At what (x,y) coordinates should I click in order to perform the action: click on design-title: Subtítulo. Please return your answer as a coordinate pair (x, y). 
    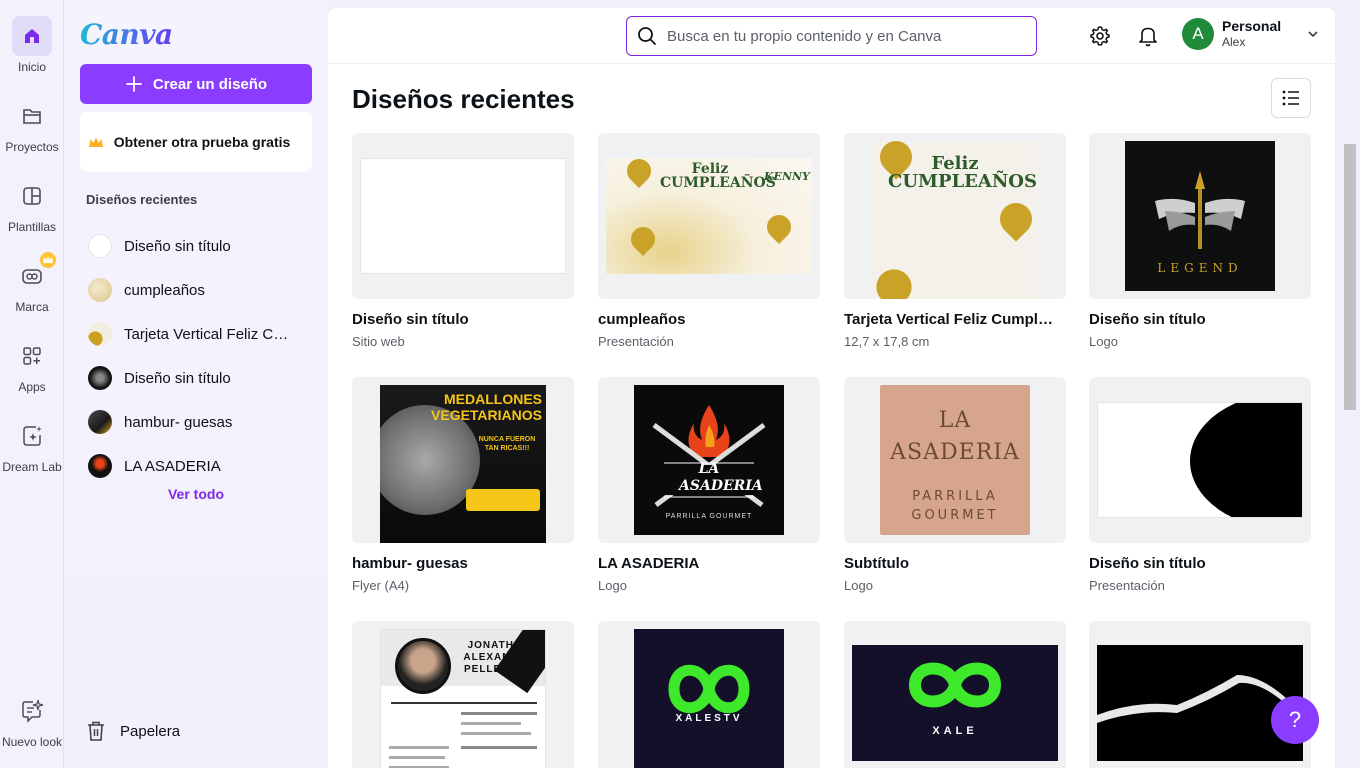
    Looking at the image, I should click on (876, 563).